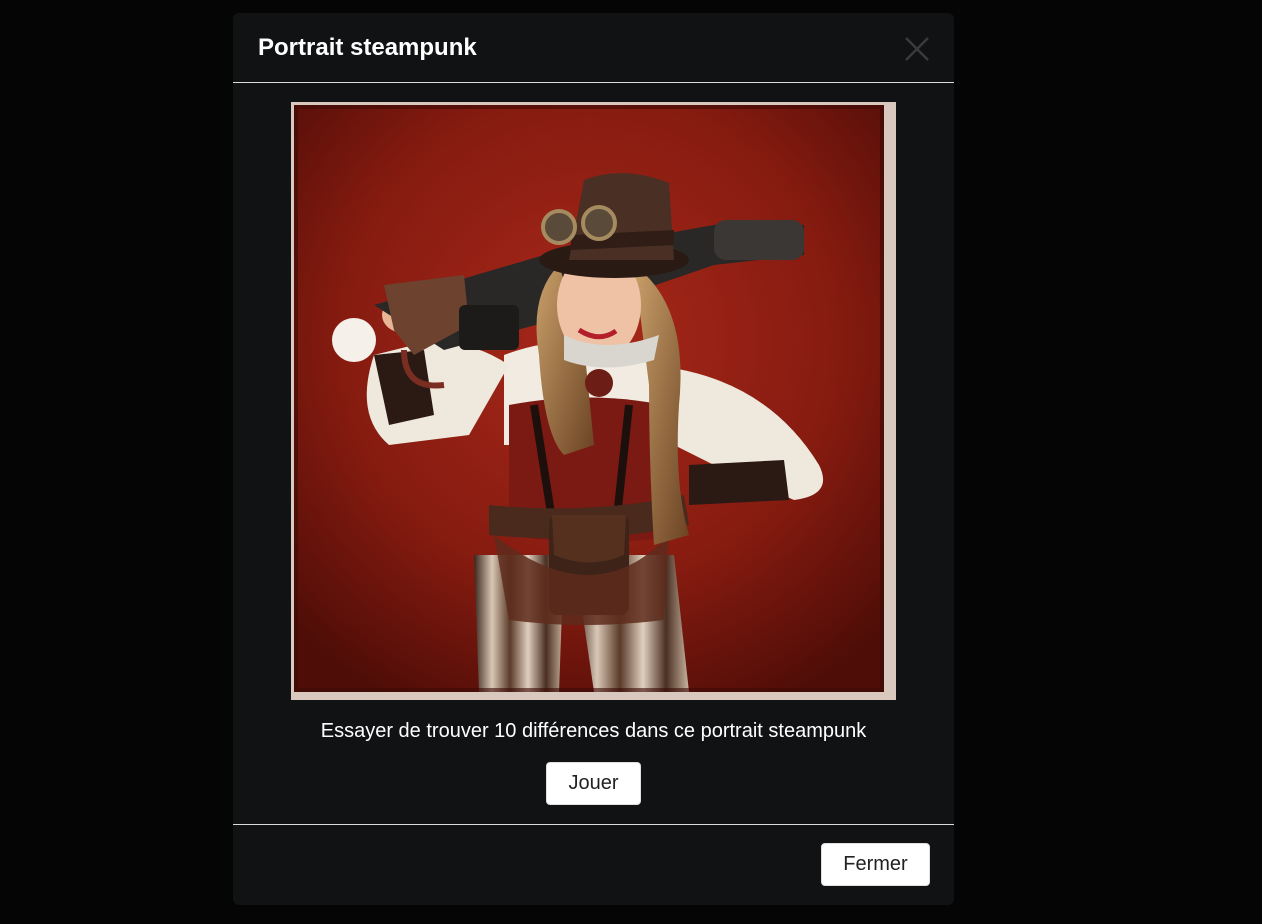 This screenshot has width=1262, height=924. I want to click on close-button, so click(917, 49).